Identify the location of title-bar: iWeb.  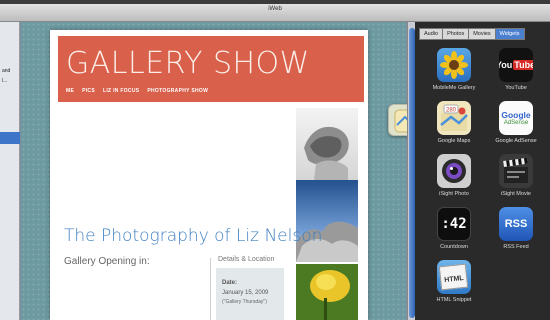
(275, 11).